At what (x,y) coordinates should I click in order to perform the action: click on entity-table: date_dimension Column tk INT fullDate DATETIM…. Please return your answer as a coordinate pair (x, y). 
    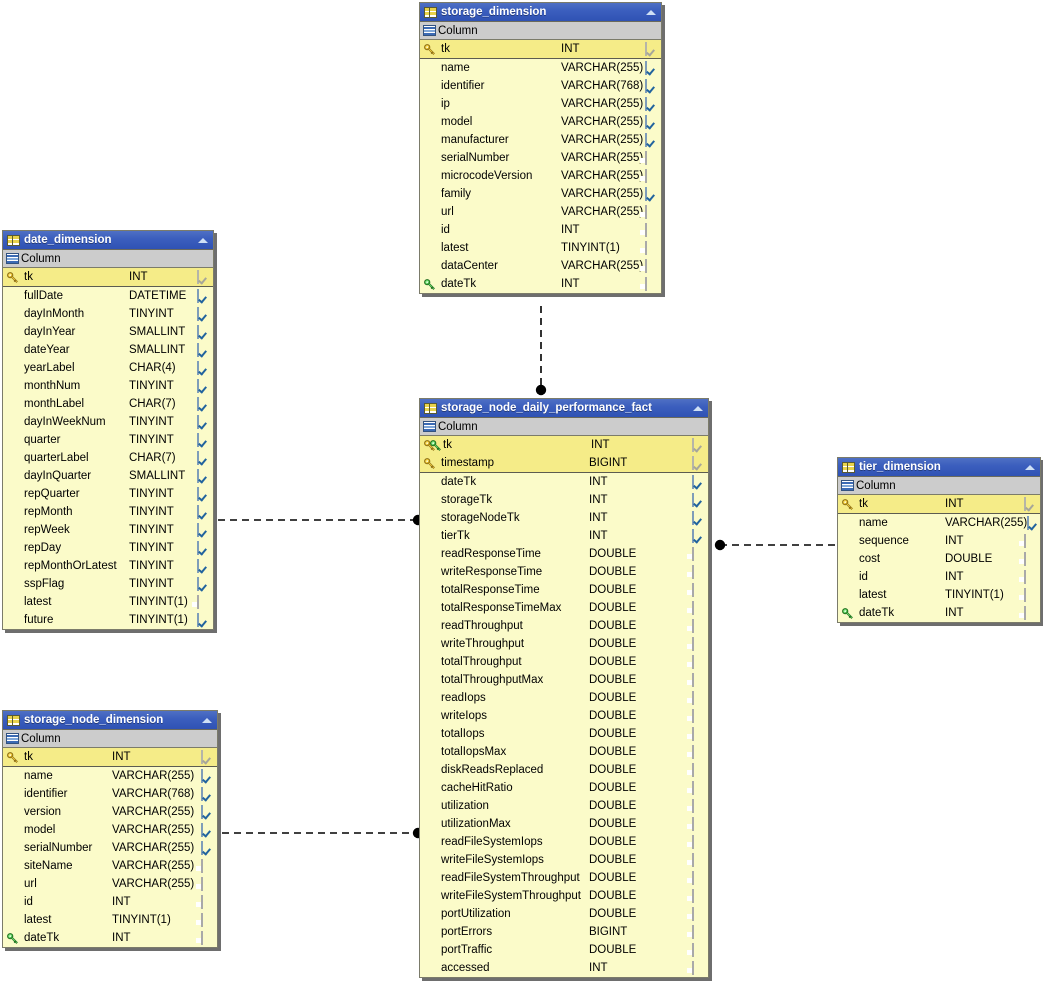
    Looking at the image, I should click on (108, 430).